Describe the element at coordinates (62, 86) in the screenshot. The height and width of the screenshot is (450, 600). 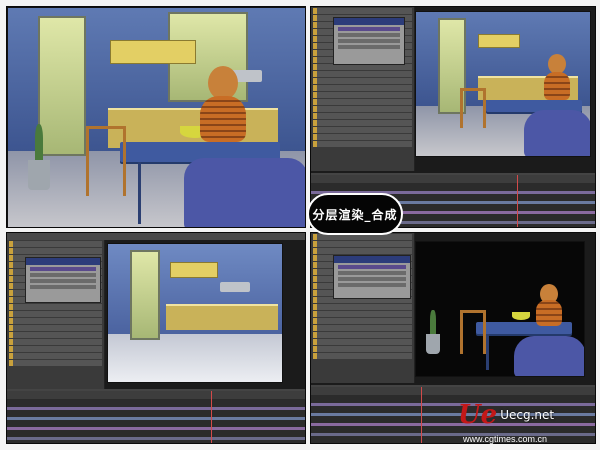
I see `window-left` at that location.